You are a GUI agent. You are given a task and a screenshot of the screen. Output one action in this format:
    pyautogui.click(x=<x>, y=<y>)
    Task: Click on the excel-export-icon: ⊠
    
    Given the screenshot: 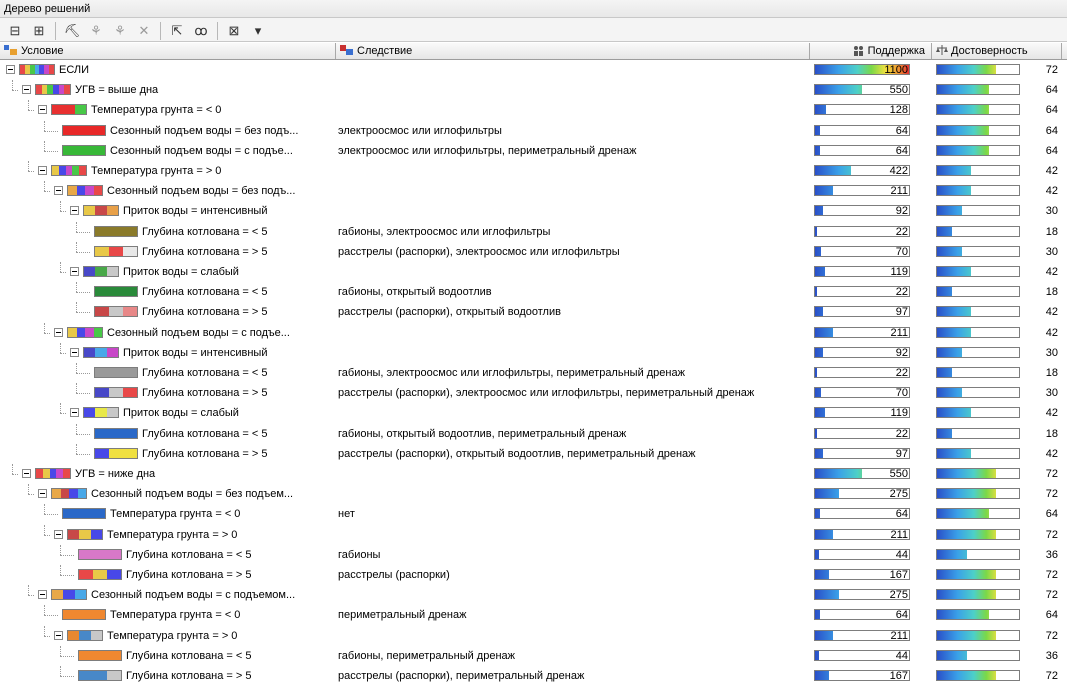 What is the action you would take?
    pyautogui.click(x=234, y=31)
    